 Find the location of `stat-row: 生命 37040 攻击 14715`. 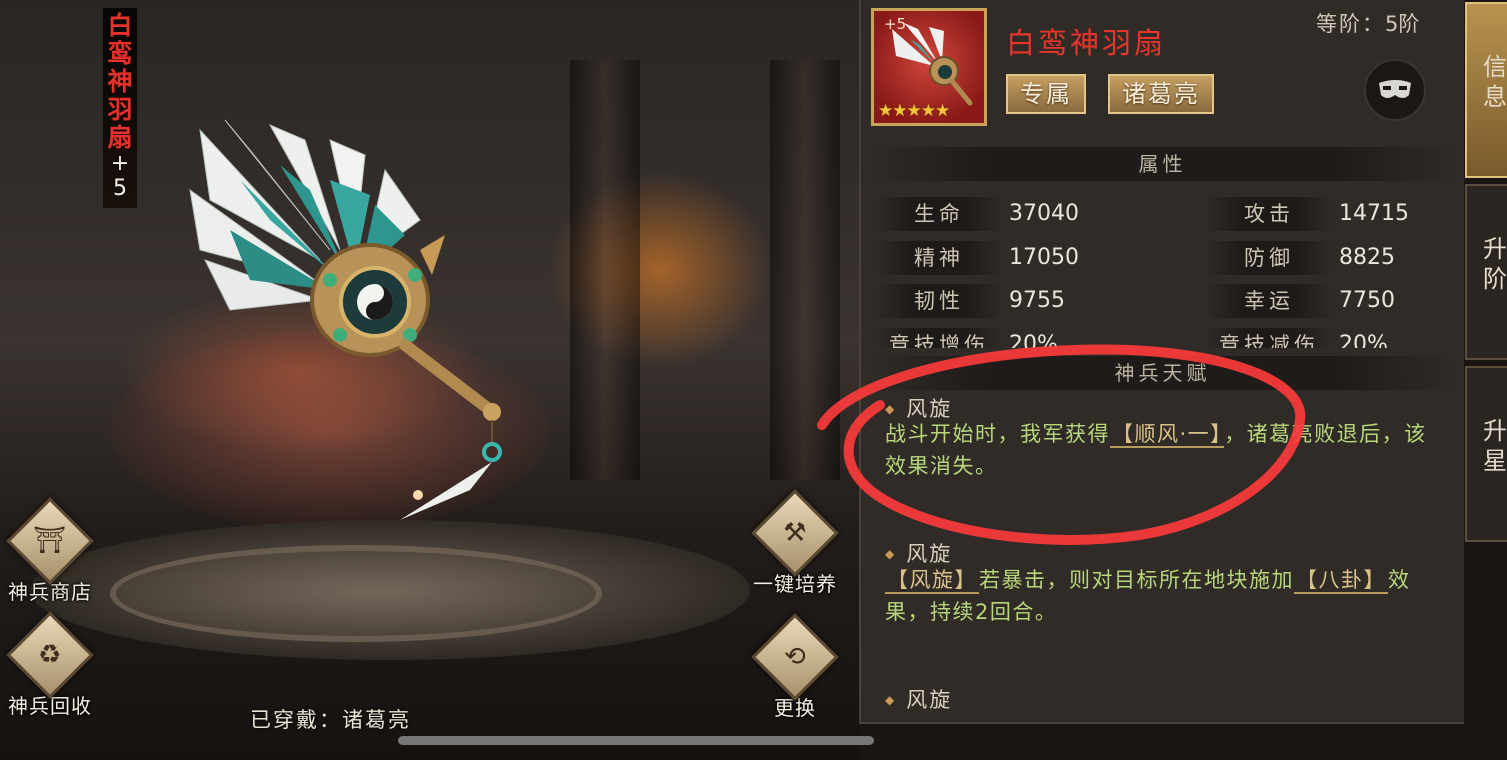

stat-row: 生命 37040 攻击 14715 is located at coordinates (1164, 215).